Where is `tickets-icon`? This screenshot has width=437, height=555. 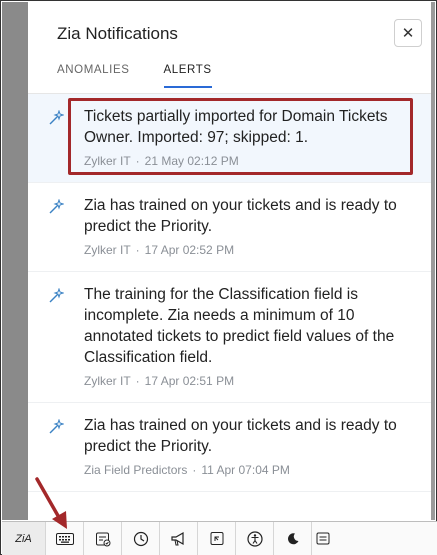 tickets-icon is located at coordinates (102, 539).